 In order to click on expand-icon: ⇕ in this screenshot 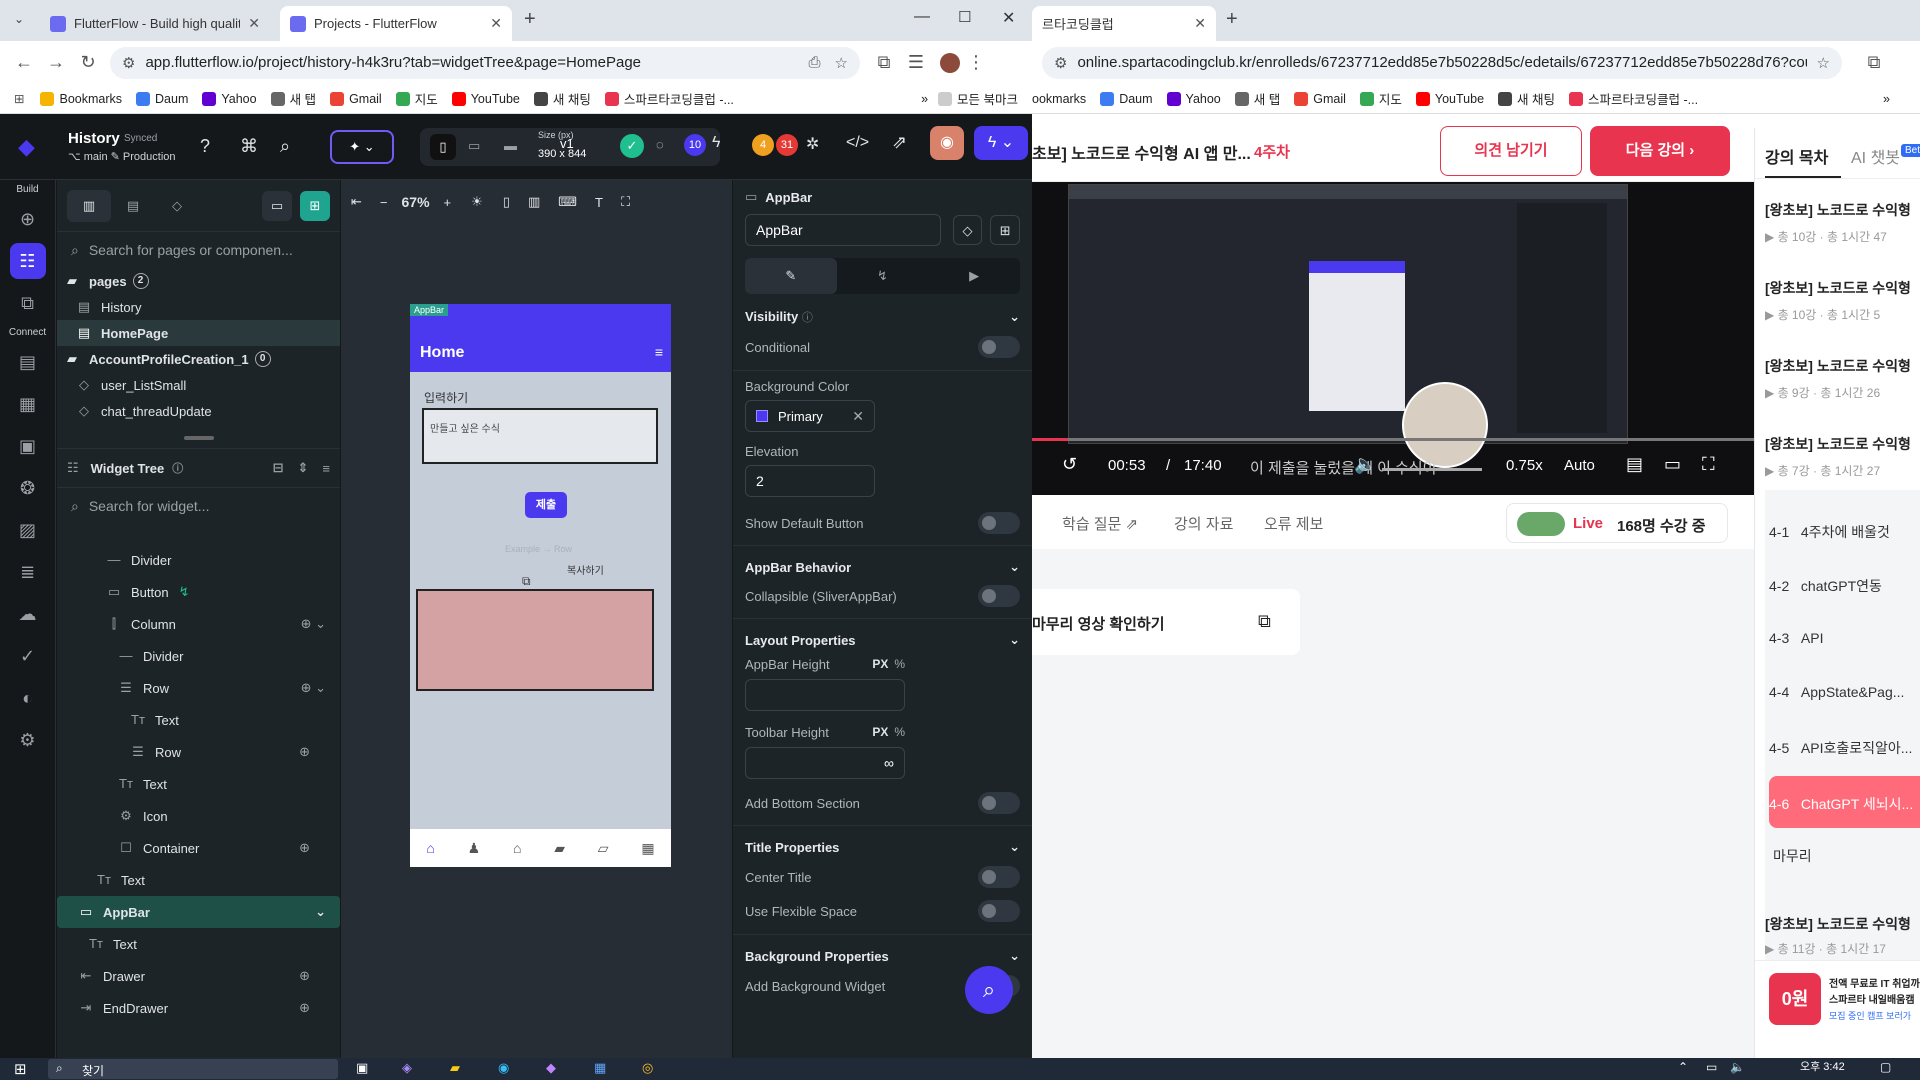, I will do `click(303, 468)`.